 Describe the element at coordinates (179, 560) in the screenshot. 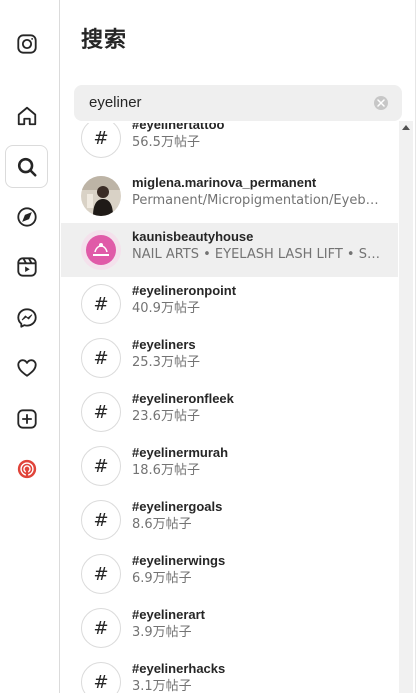

I see `result-primary: #eyelinerwings` at that location.